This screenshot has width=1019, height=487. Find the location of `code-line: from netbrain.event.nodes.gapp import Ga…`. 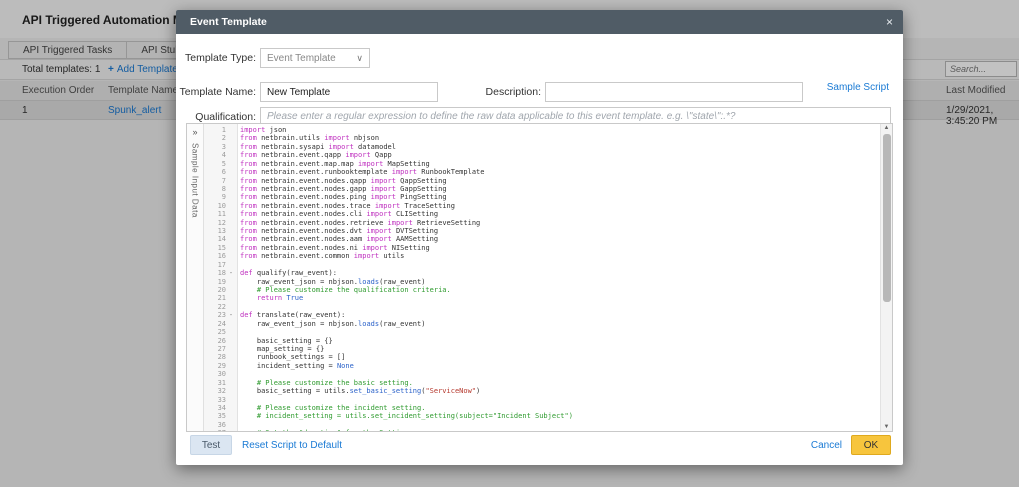

code-line: from netbrain.event.nodes.gapp import Ga… is located at coordinates (343, 188).